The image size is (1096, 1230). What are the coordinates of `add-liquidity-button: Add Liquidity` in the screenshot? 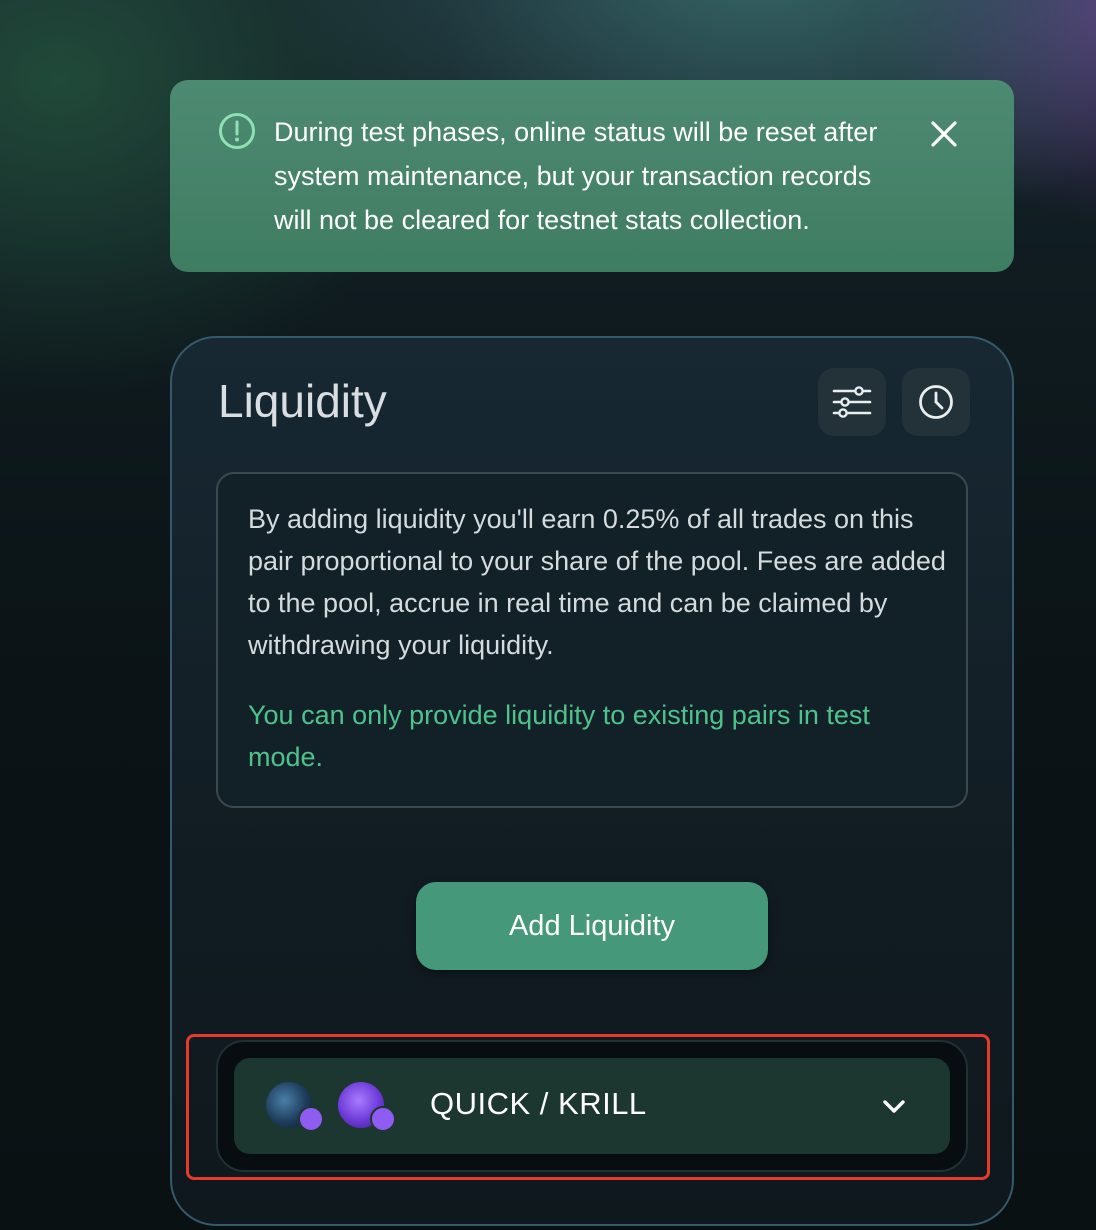 It's located at (592, 926).